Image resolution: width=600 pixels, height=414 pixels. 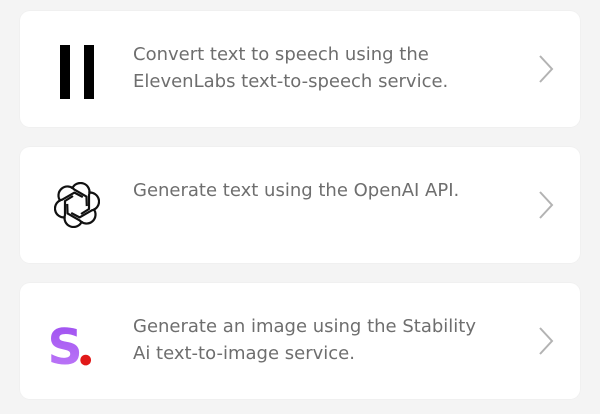 What do you see at coordinates (77, 205) in the screenshot?
I see `openai-logo-icon` at bounding box center [77, 205].